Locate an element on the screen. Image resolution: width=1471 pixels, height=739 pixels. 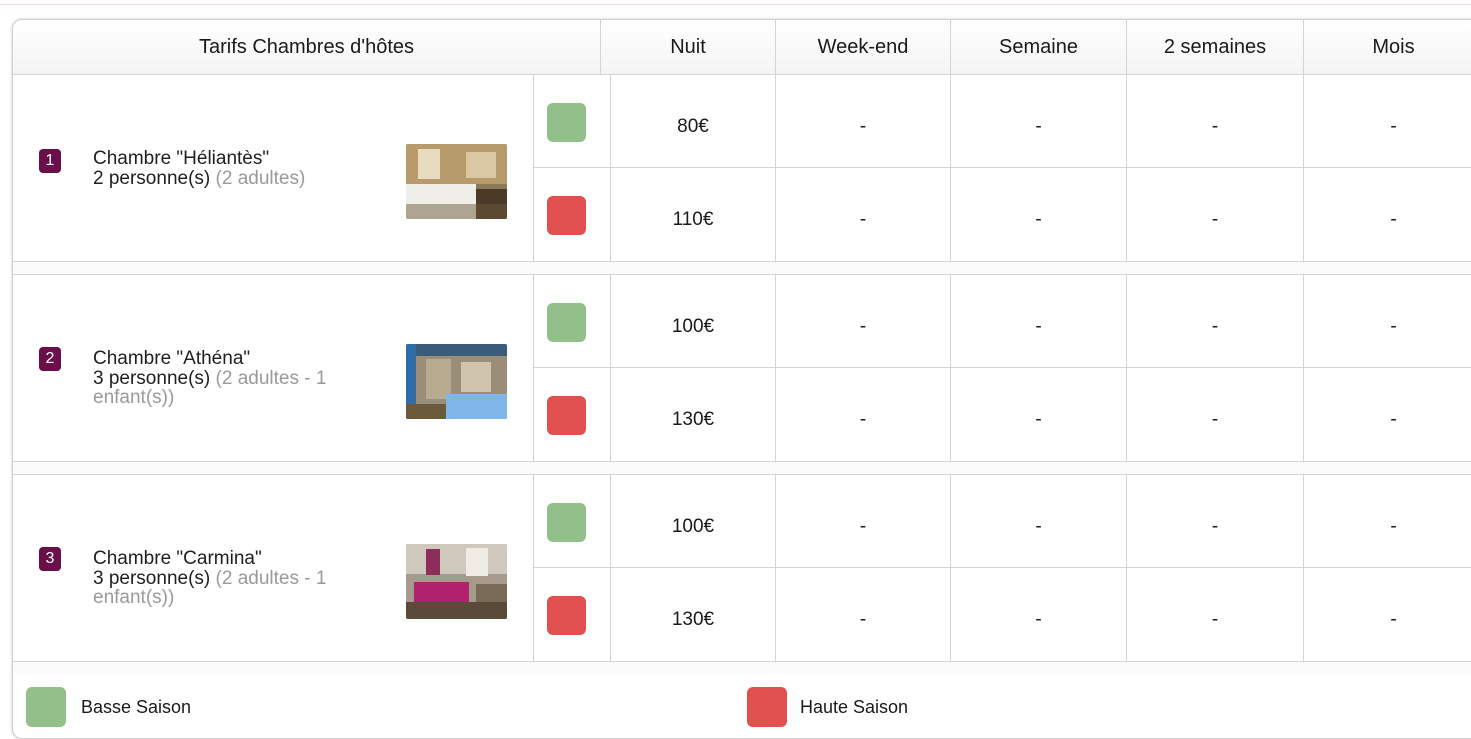
price-nuit: 80€ is located at coordinates (693, 121).